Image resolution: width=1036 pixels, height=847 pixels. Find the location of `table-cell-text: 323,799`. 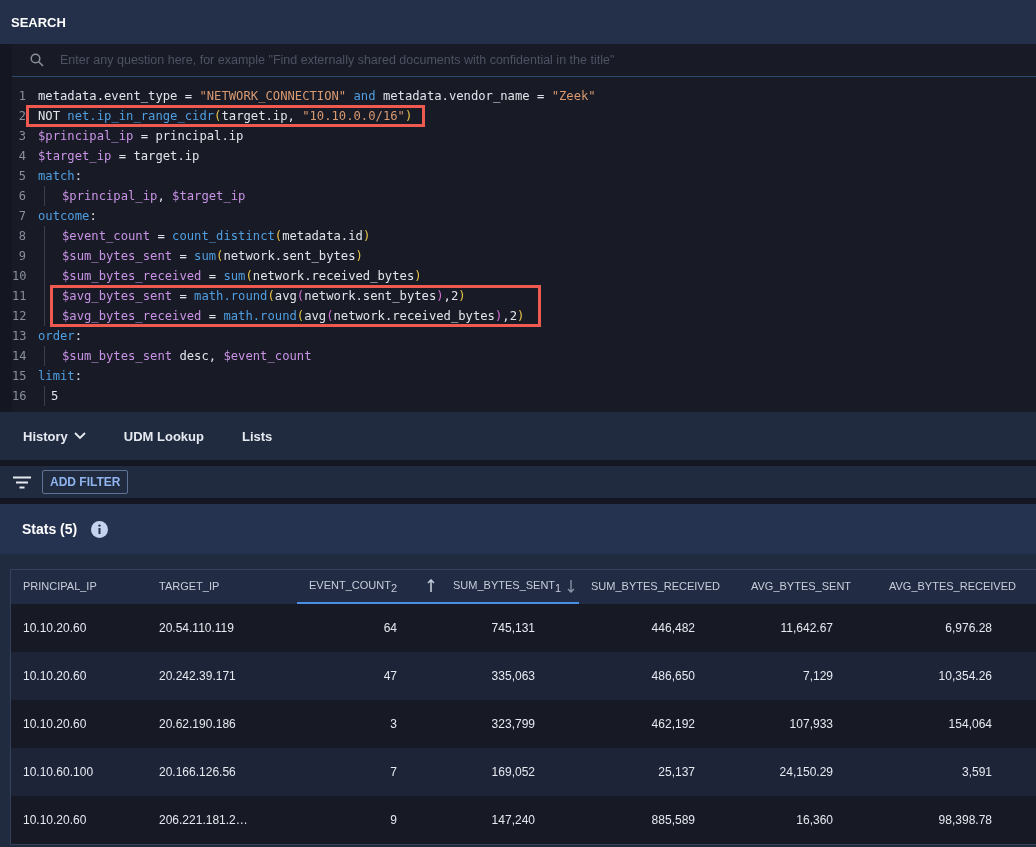

table-cell-text: 323,799 is located at coordinates (513, 724).